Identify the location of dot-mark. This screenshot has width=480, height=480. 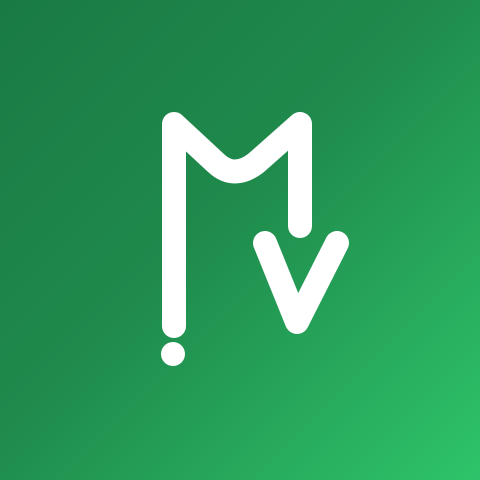
(173, 354).